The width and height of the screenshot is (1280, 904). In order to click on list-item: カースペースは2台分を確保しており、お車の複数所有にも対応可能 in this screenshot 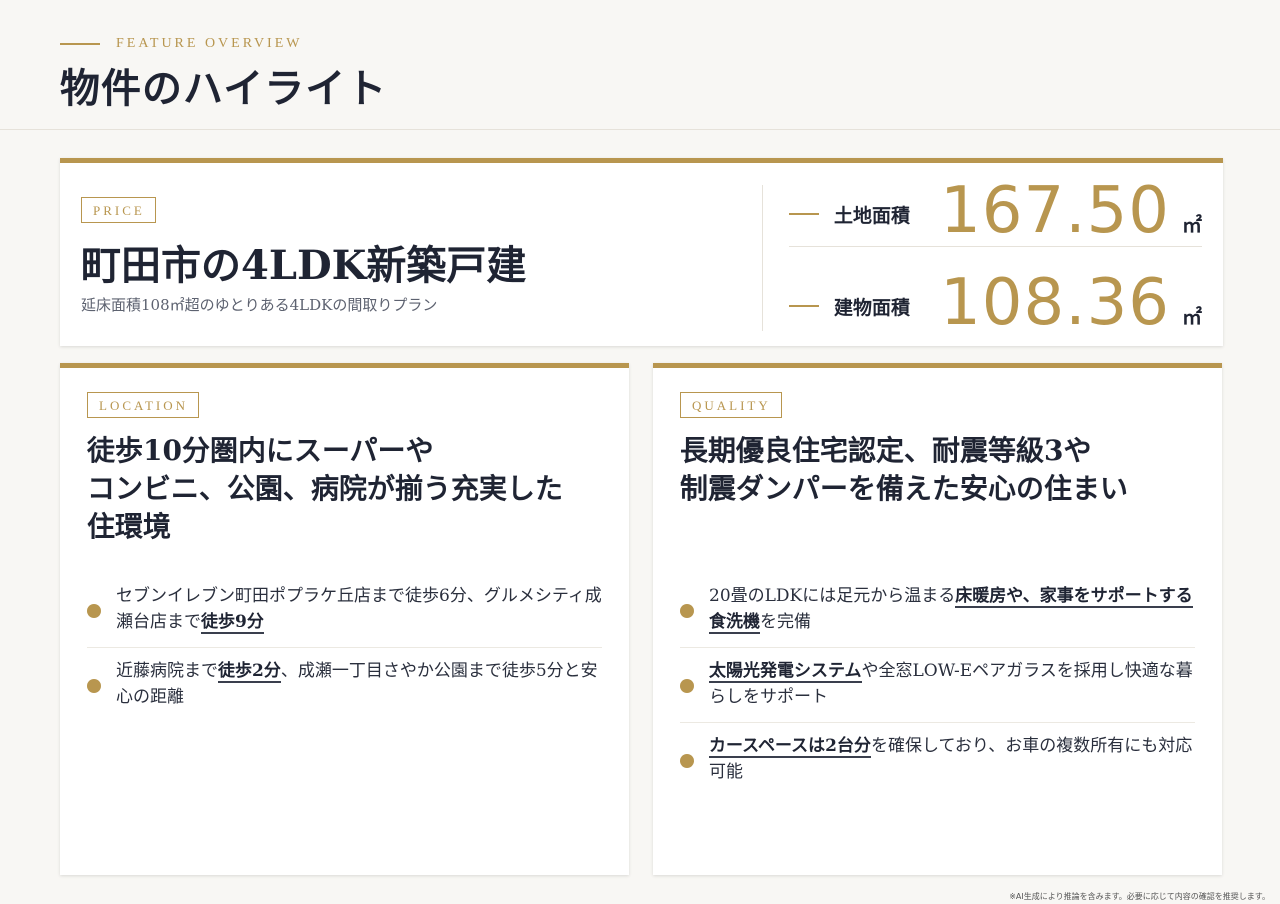, I will do `click(937, 760)`.